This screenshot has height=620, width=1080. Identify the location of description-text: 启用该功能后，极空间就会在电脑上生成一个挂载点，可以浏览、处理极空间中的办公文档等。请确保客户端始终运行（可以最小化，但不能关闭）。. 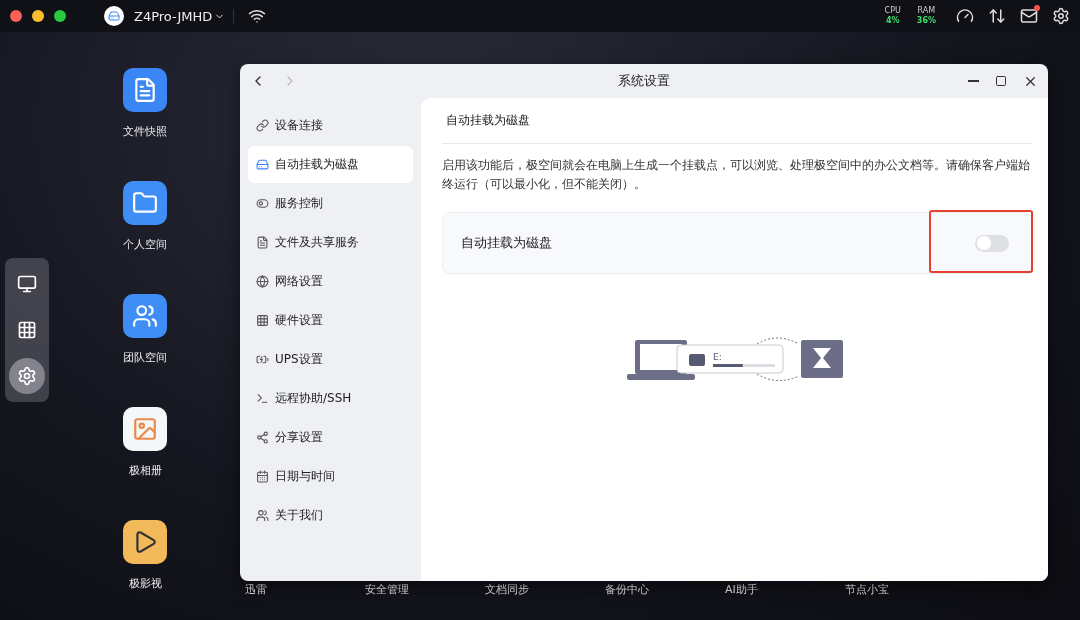
(736, 175).